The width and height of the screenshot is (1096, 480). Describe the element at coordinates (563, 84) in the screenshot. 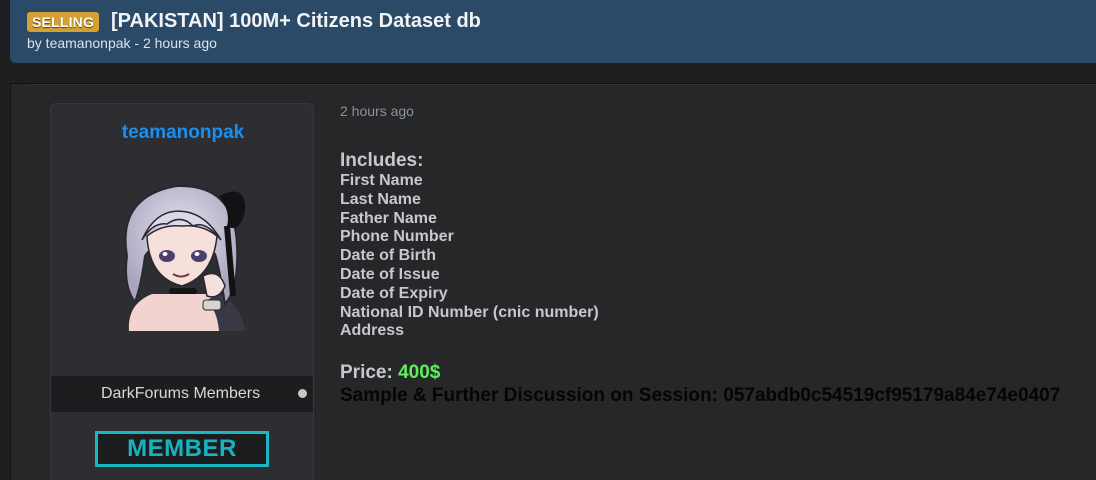

I see `post-divider` at that location.